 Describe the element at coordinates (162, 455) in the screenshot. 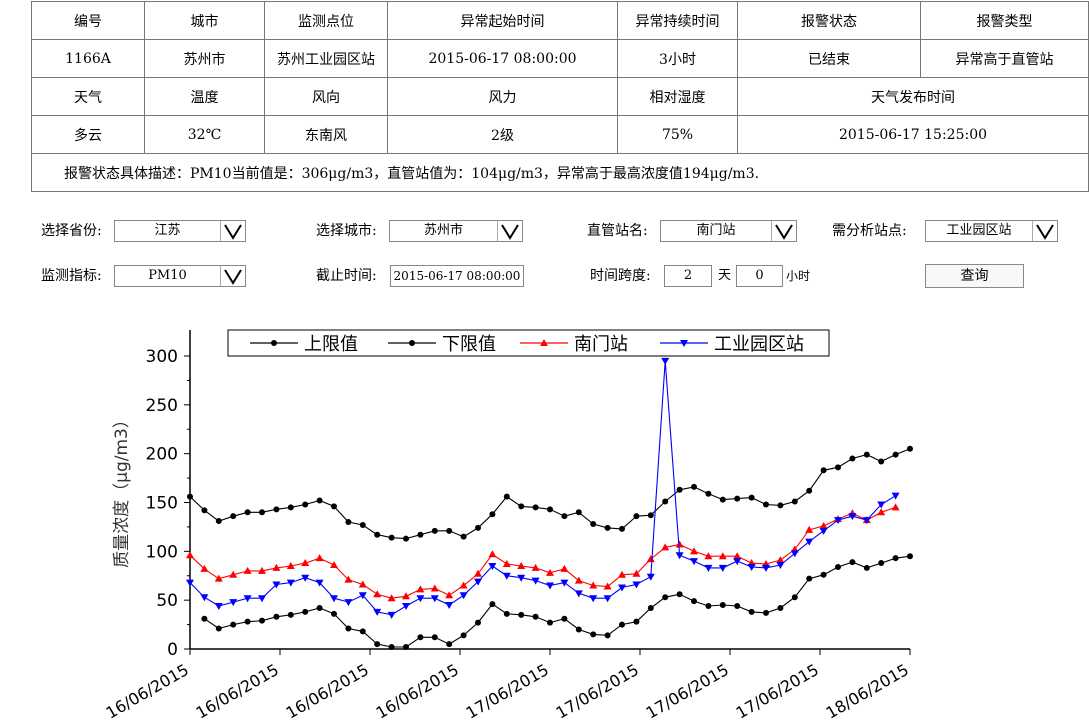

I see `y-tick-label: 200` at that location.